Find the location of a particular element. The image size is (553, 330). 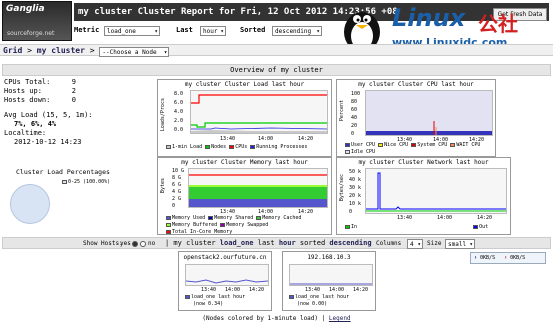

columns-select: 4 is located at coordinates (415, 244).